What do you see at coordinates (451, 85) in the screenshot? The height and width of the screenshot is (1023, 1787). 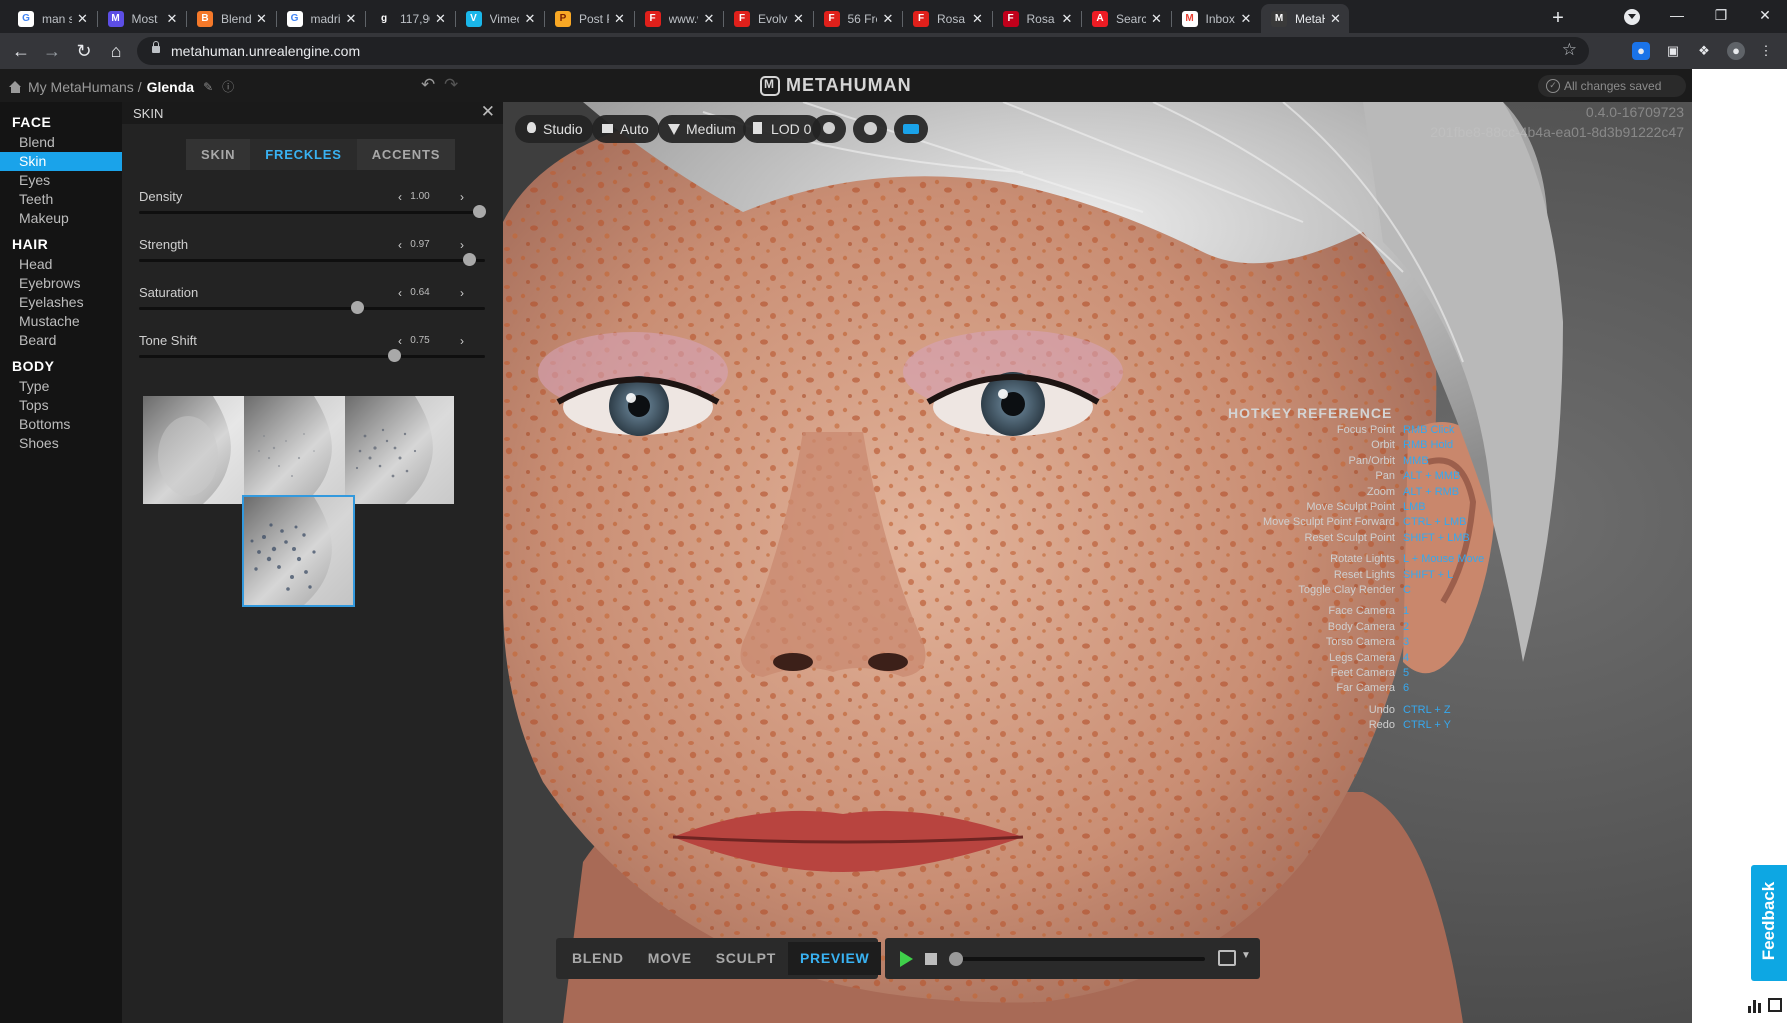 I see `redo-icon: ↷` at bounding box center [451, 85].